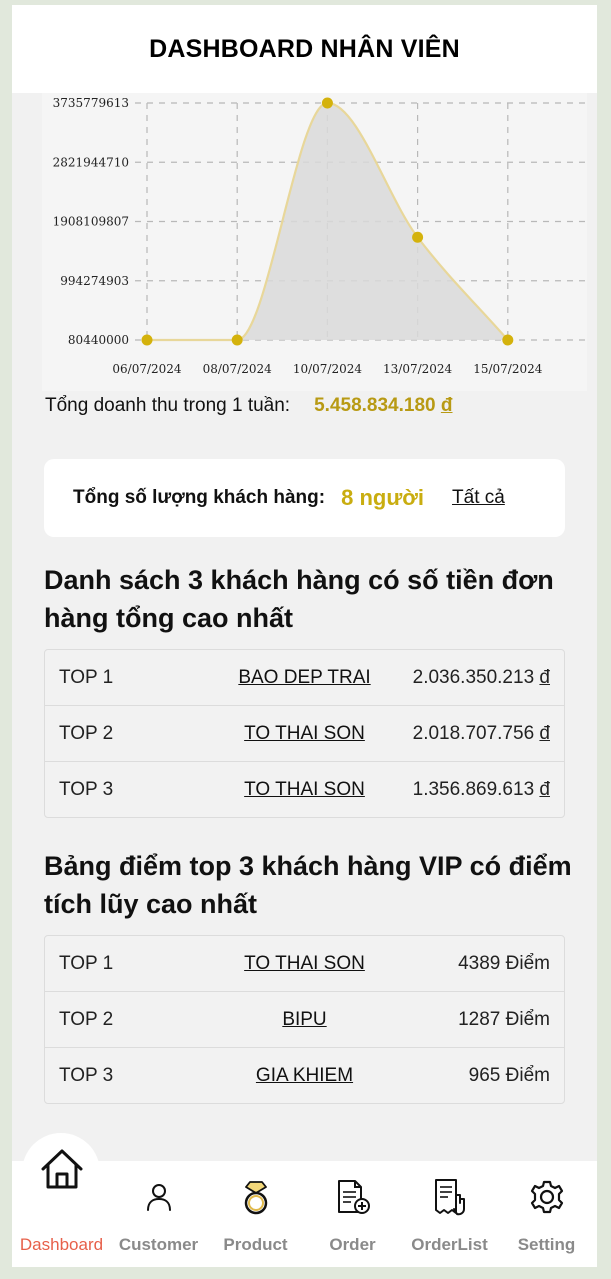  I want to click on table-row: TOP 3 GIA KHIEM 965 Điểm, so click(304, 1075).